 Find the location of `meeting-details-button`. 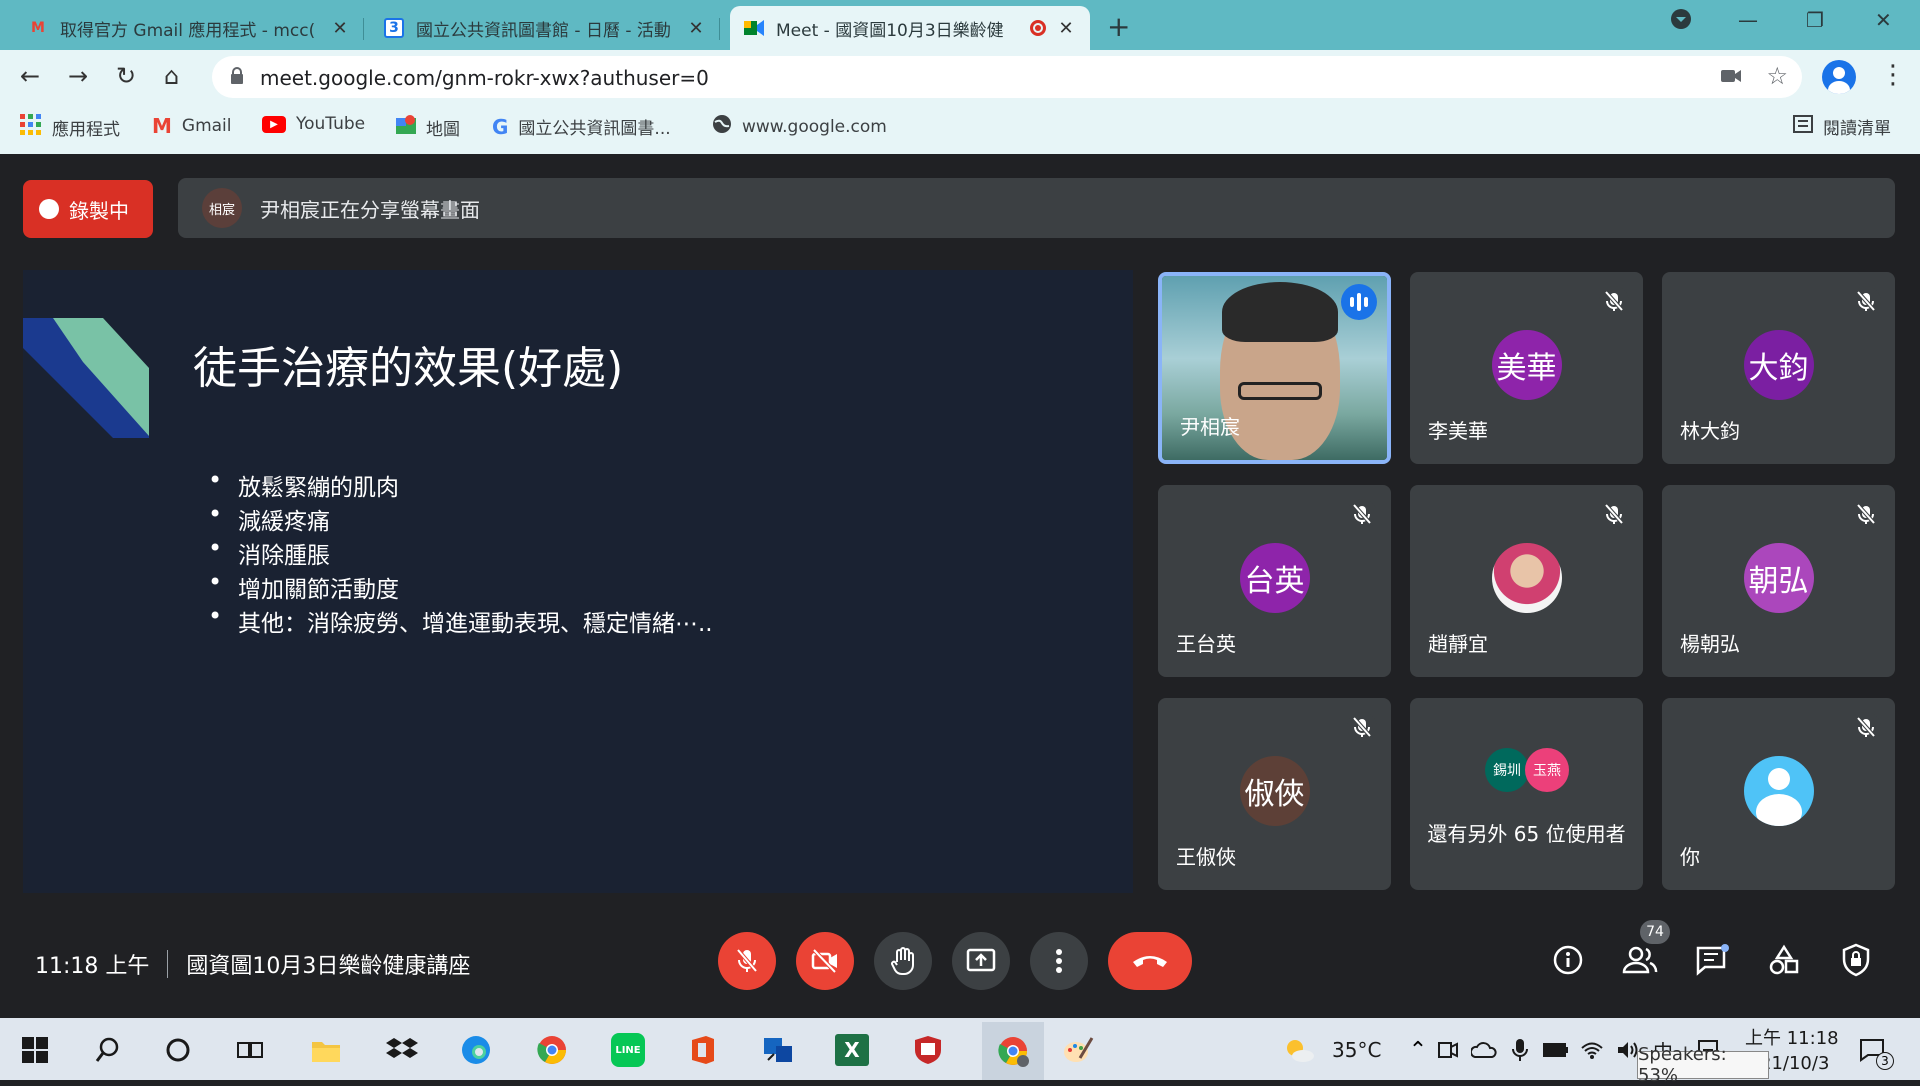

meeting-details-button is located at coordinates (1568, 960).